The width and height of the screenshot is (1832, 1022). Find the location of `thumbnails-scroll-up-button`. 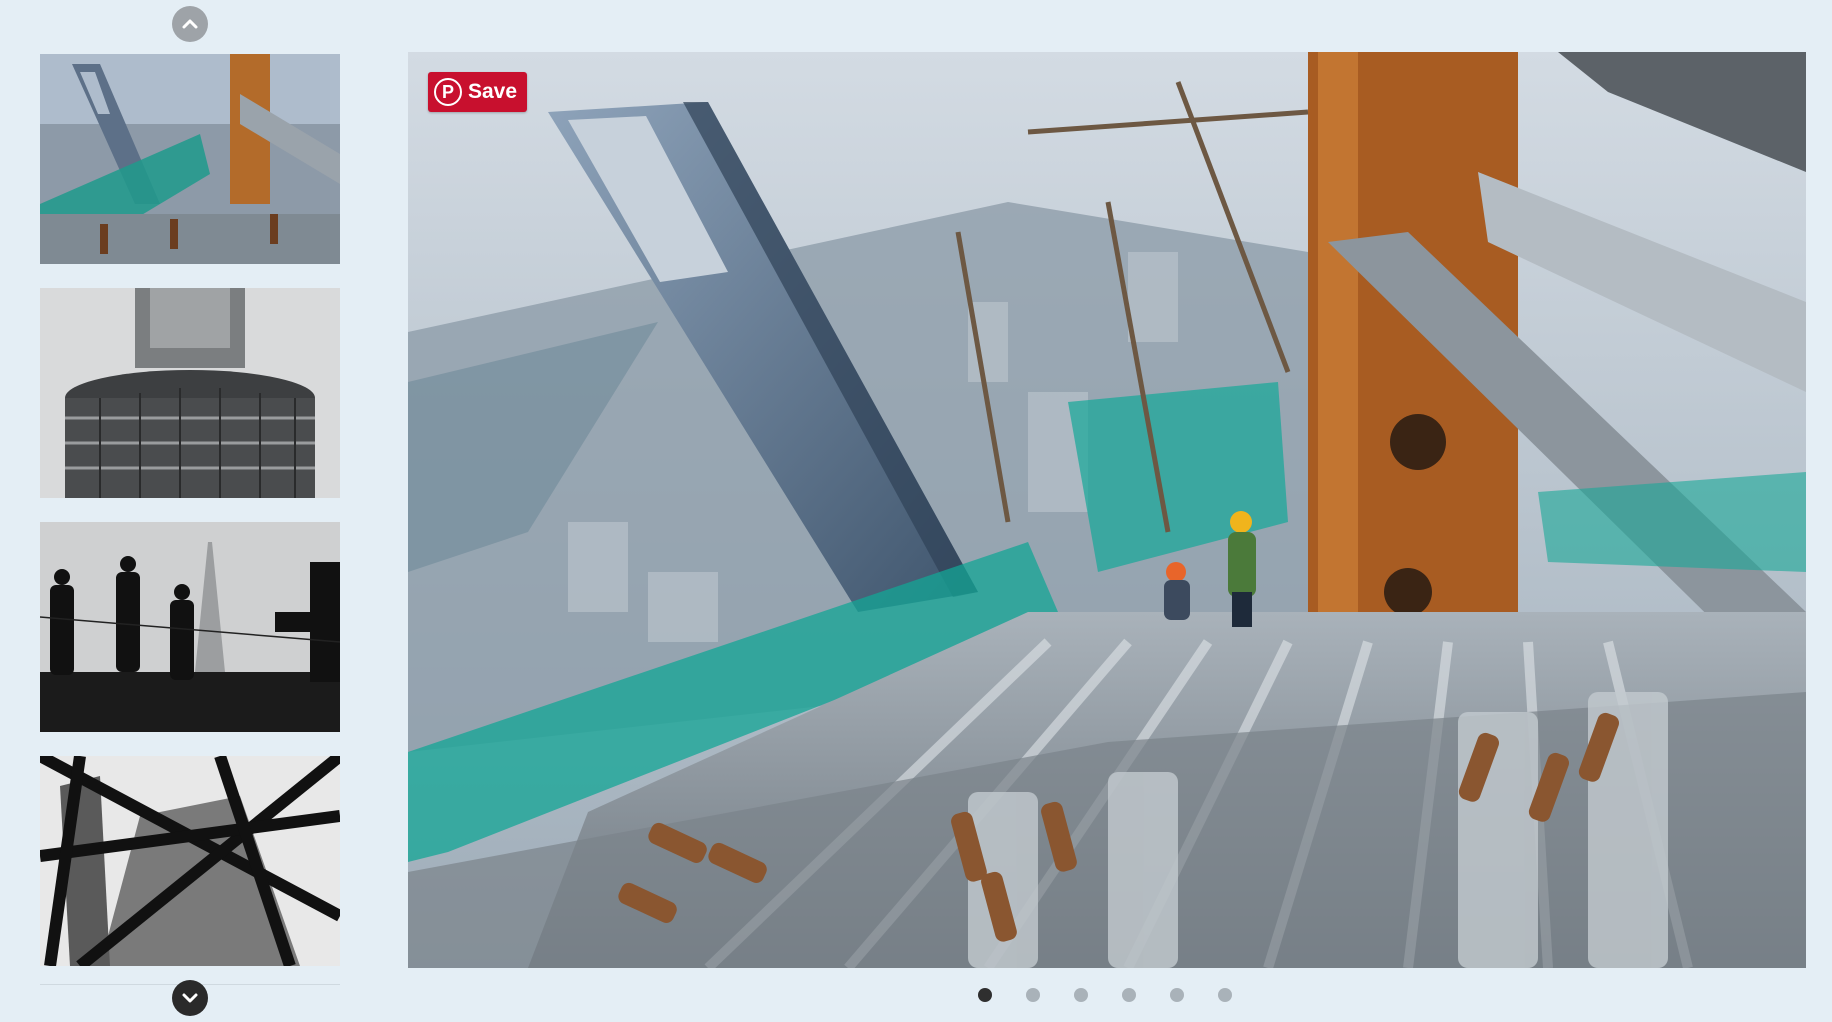

thumbnails-scroll-up-button is located at coordinates (190, 24).